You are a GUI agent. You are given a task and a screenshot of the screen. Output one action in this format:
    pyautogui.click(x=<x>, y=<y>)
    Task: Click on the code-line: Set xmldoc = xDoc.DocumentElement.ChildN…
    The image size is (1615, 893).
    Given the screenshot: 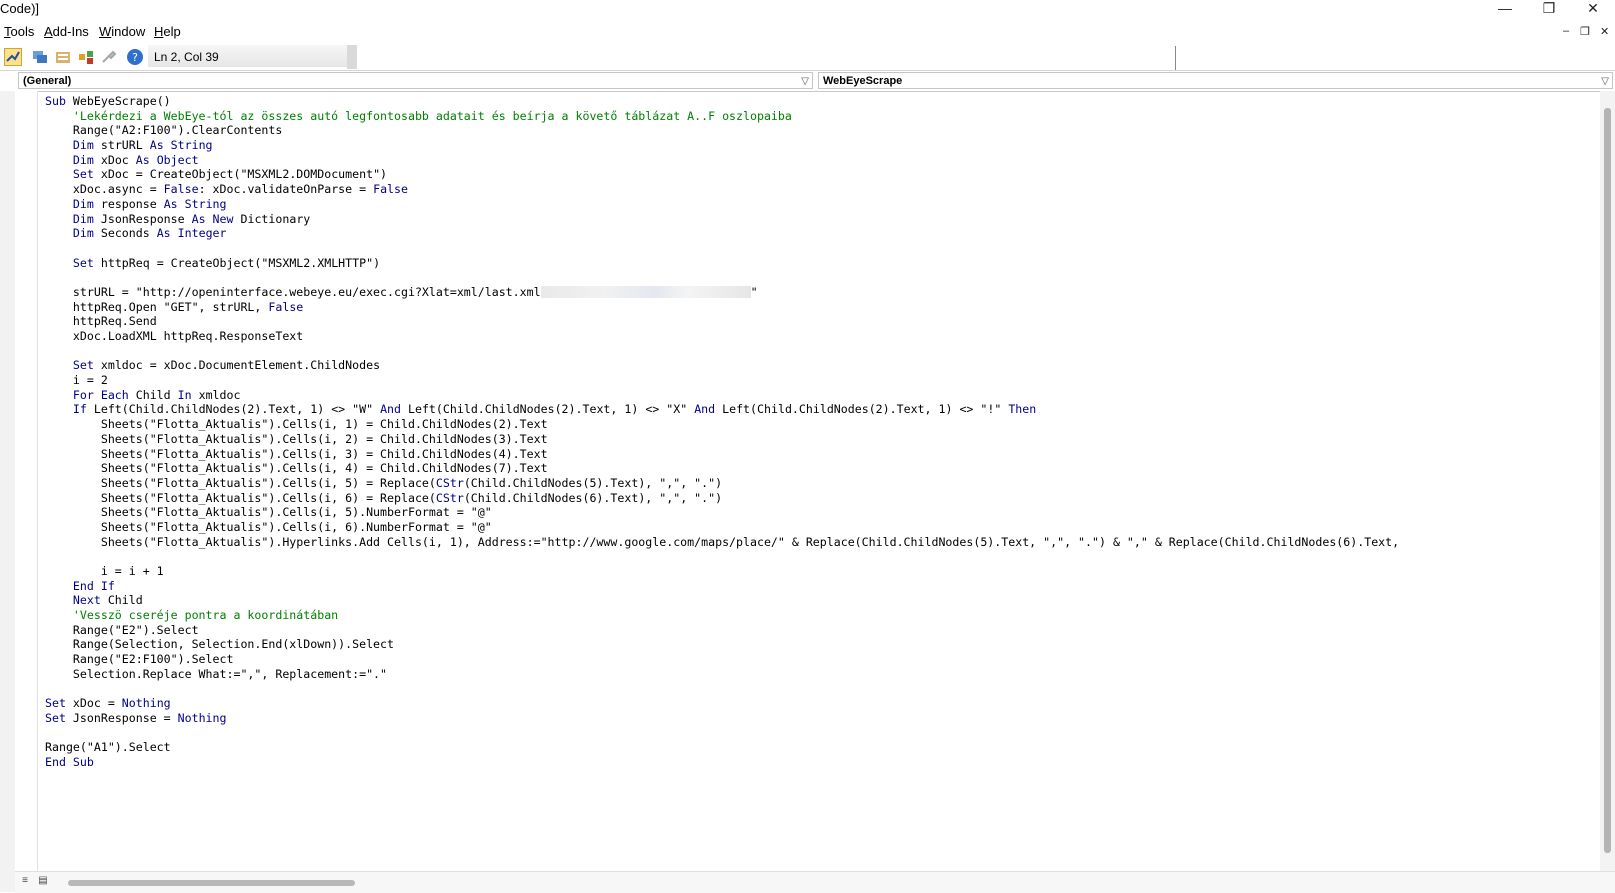 What is the action you would take?
    pyautogui.click(x=822, y=365)
    